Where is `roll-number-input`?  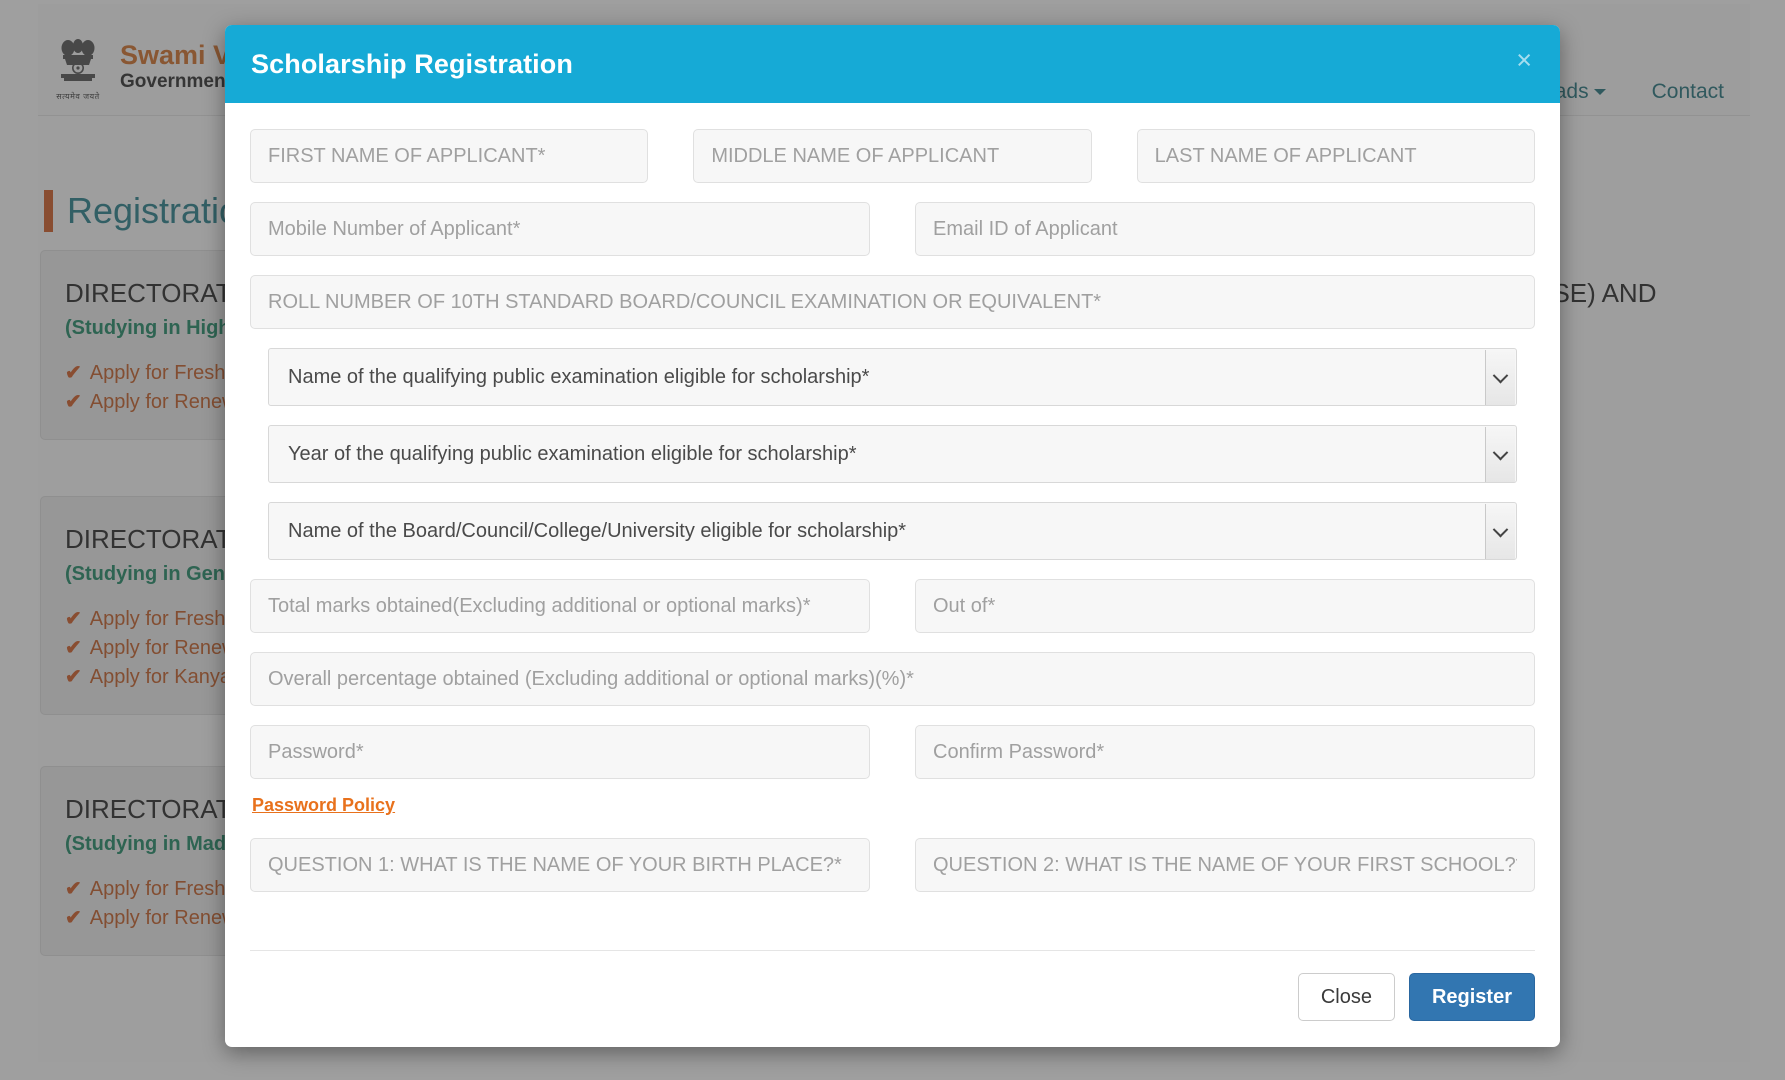 roll-number-input is located at coordinates (892, 302).